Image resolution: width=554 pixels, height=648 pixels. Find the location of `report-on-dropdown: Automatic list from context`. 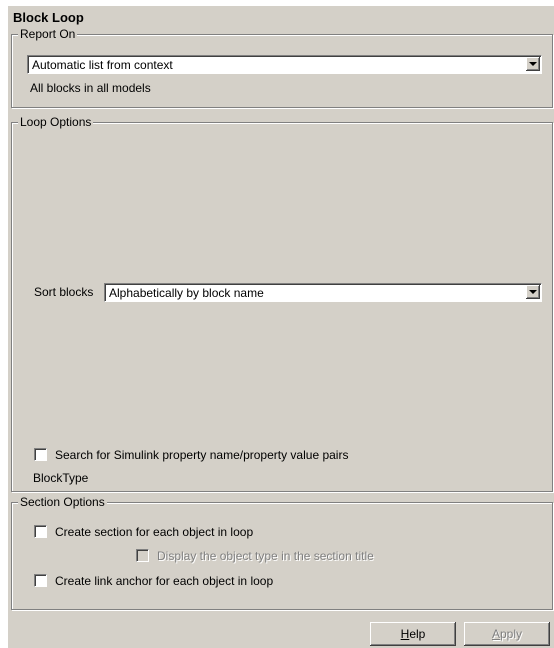

report-on-dropdown: Automatic list from context is located at coordinates (284, 64).